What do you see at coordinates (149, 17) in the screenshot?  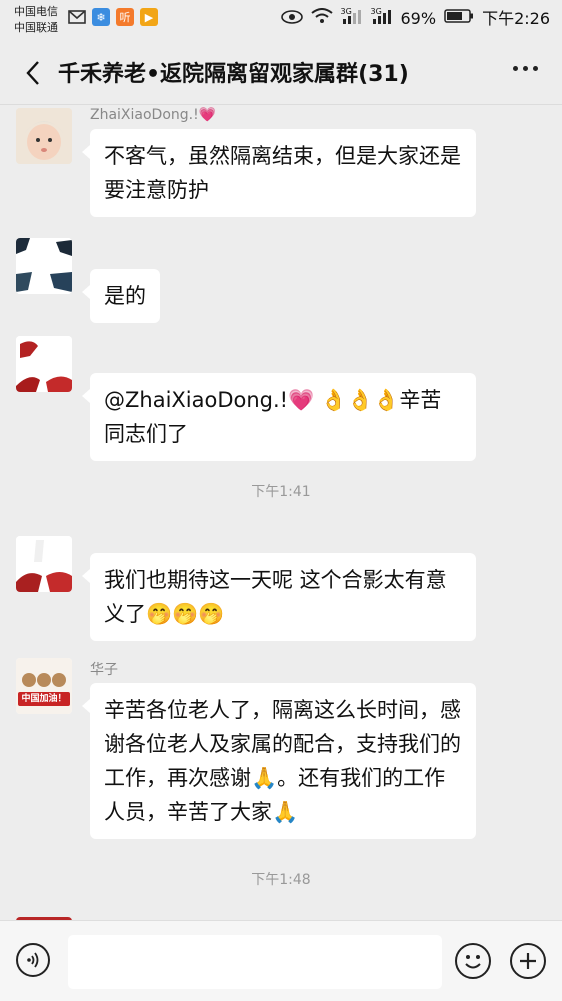 I see `video-app-icon: ▶` at bounding box center [149, 17].